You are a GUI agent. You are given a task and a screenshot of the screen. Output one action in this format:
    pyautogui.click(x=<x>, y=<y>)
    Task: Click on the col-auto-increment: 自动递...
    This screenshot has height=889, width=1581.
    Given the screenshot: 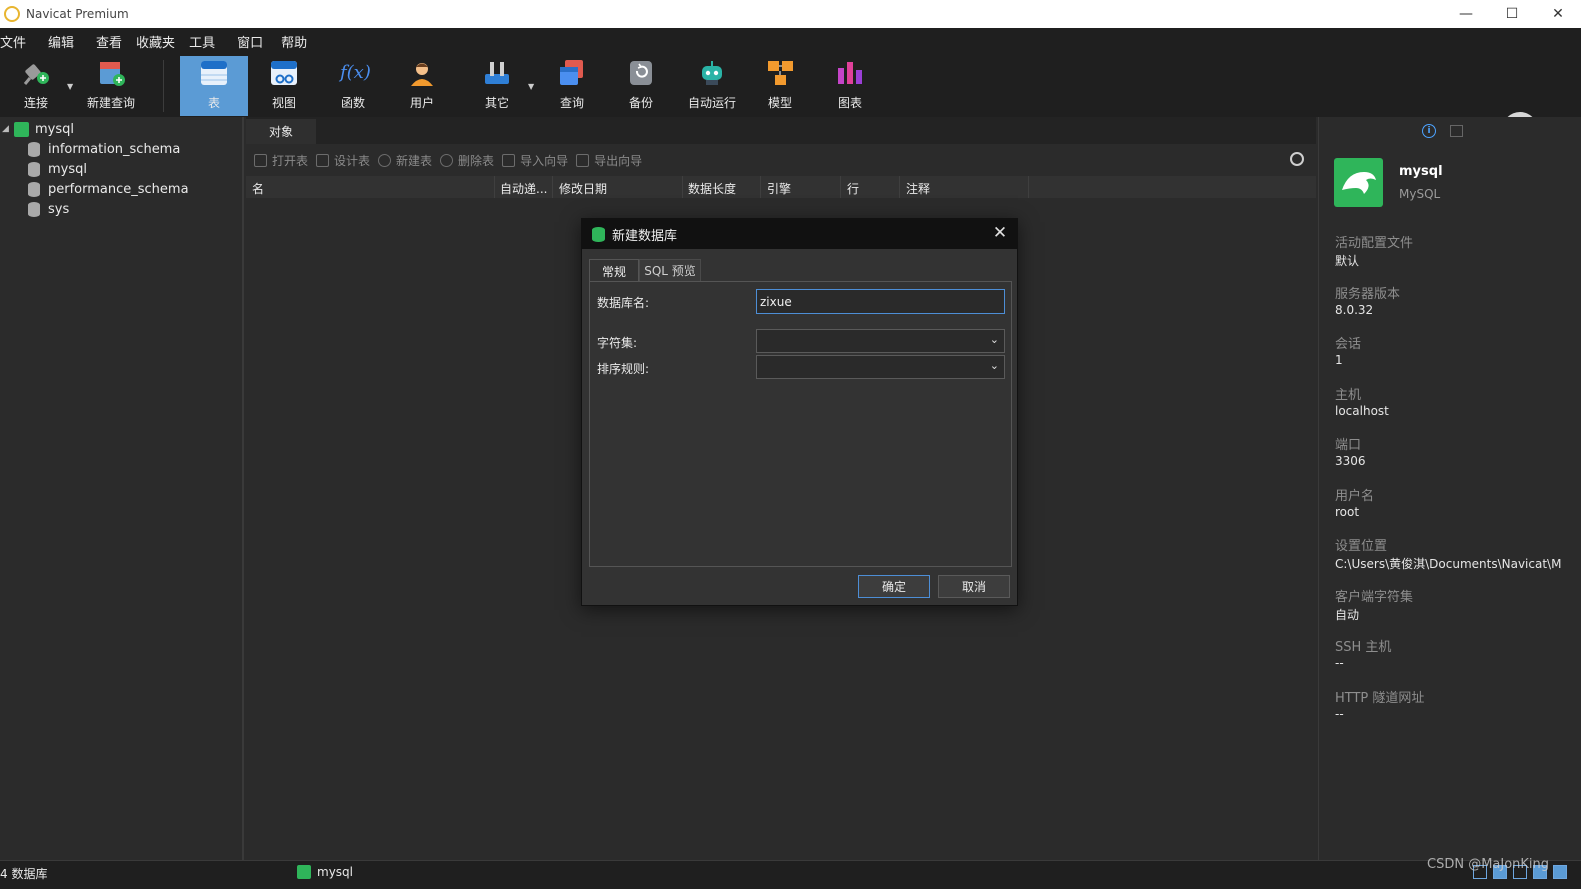 What is the action you would take?
    pyautogui.click(x=523, y=188)
    